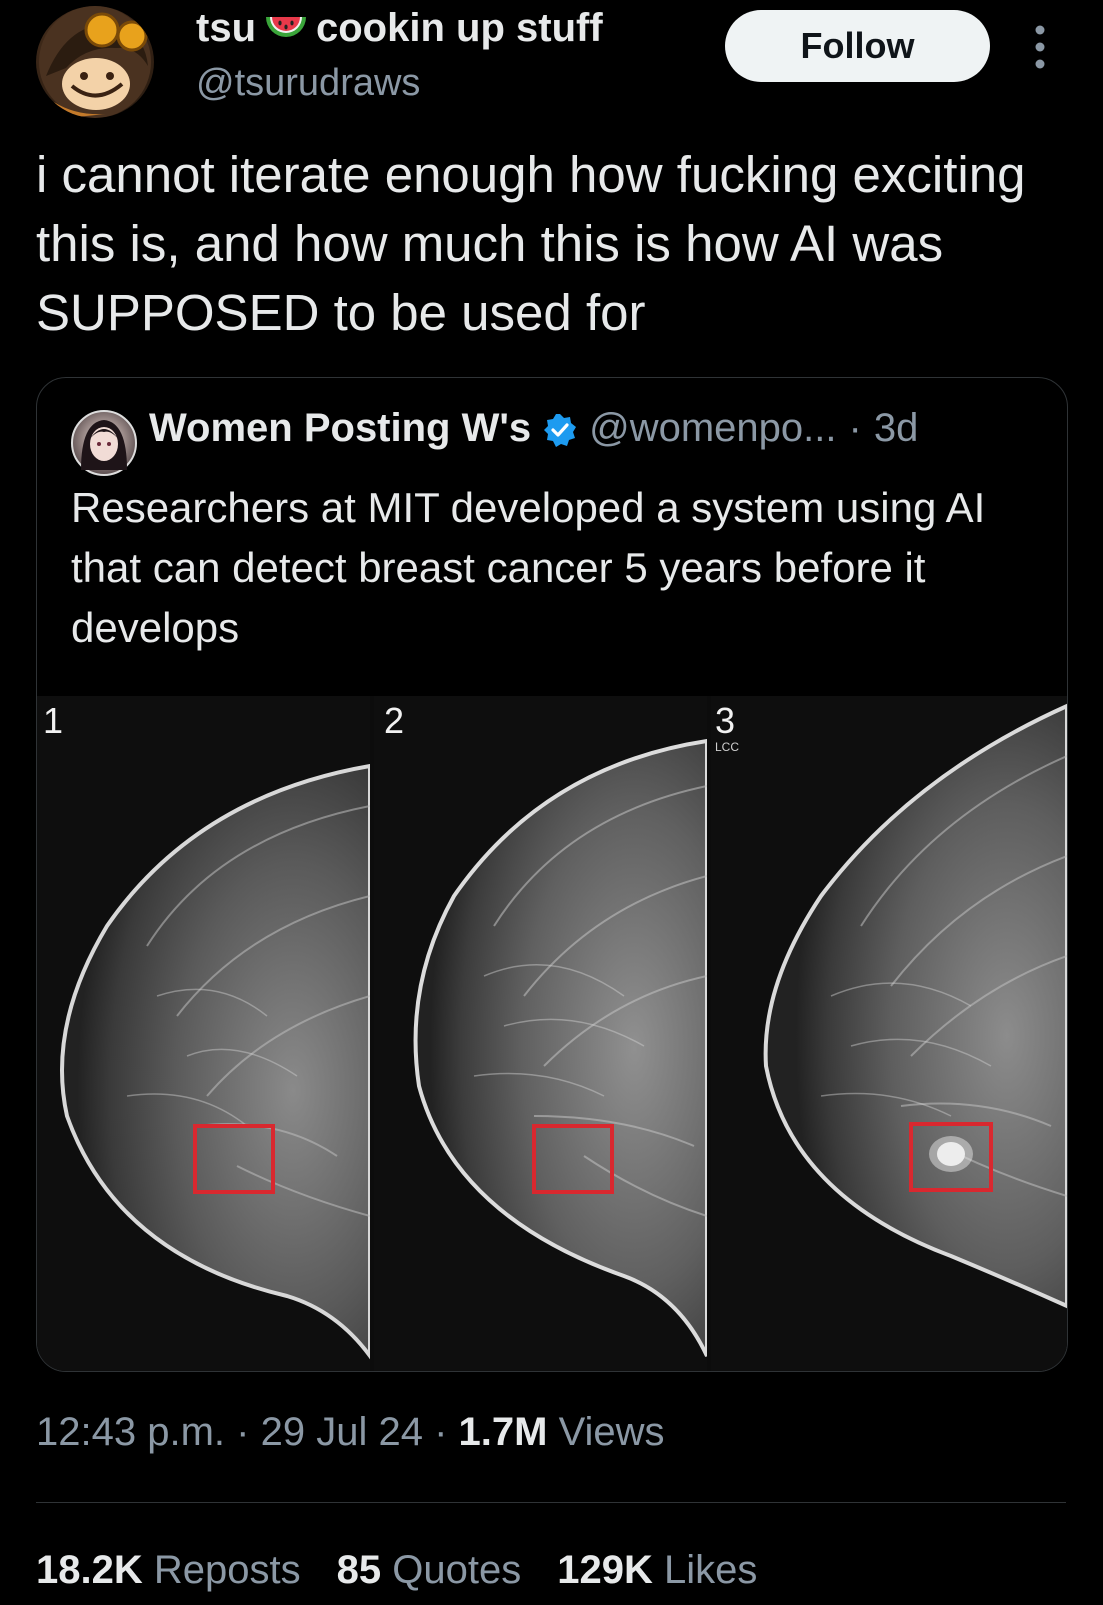 Image resolution: width=1103 pixels, height=1605 pixels. I want to click on follow-button: Follow, so click(857, 46).